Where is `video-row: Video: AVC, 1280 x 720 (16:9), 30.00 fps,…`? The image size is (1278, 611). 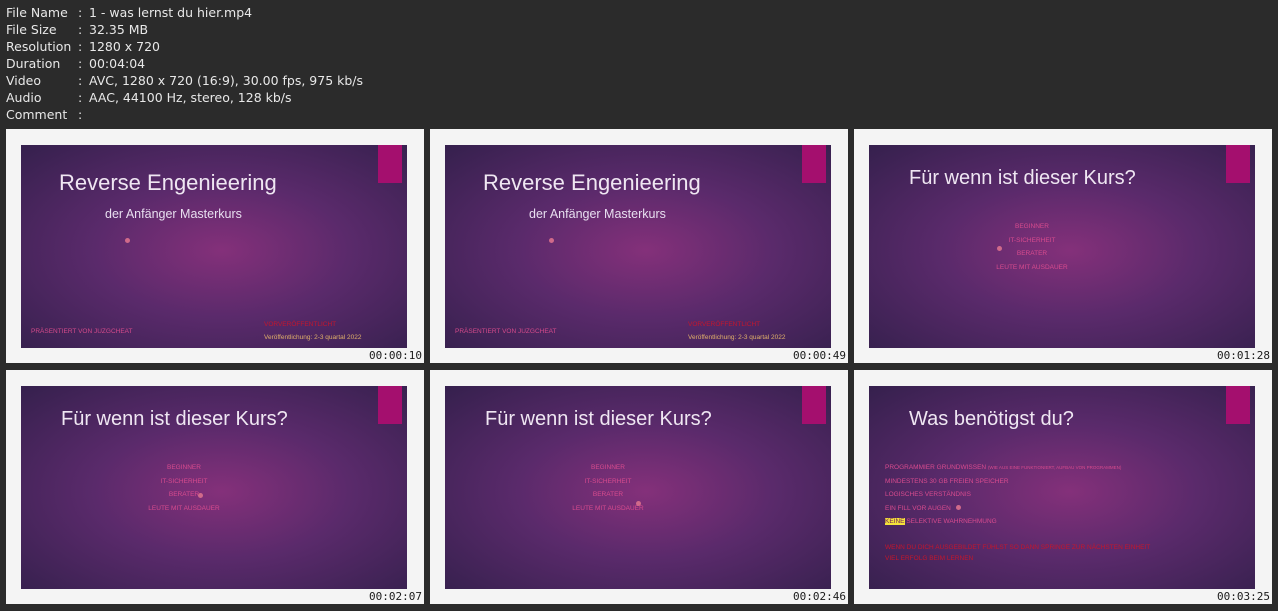
video-row: Video: AVC, 1280 x 720 (16:9), 30.00 fps,… is located at coordinates (185, 80).